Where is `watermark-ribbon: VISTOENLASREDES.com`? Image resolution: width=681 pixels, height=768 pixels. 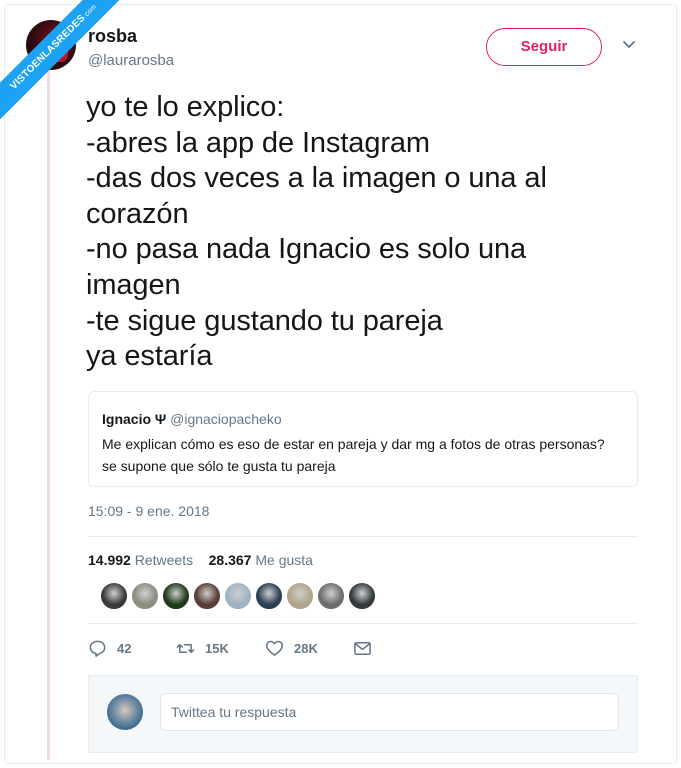
watermark-ribbon: VISTOENLASREDES.com is located at coordinates (60, 60).